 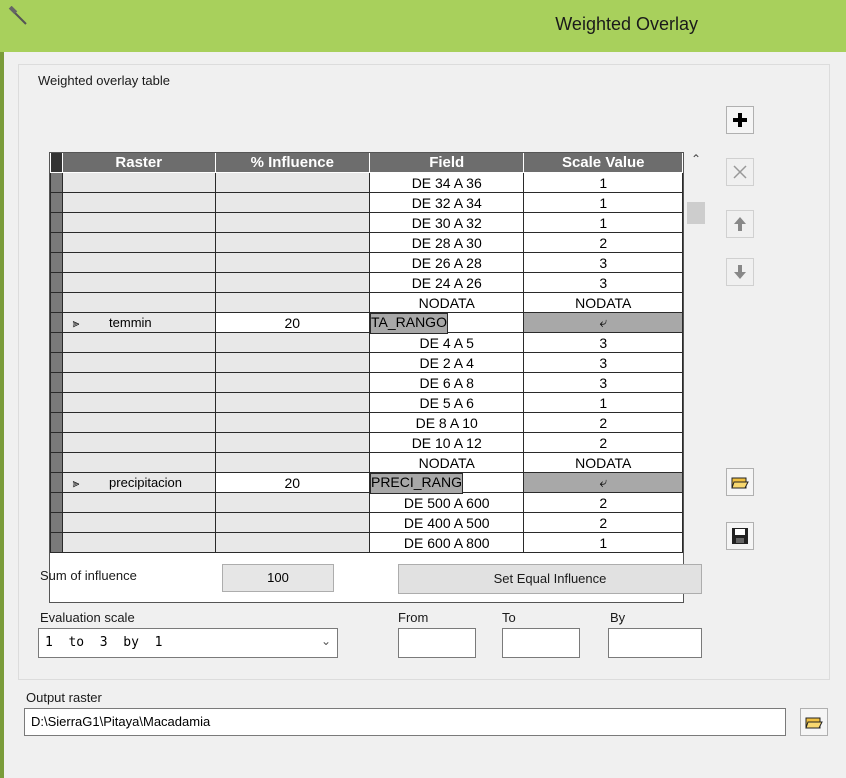 What do you see at coordinates (366, 342) in the screenshot?
I see `table-row: DE 4 A 53` at bounding box center [366, 342].